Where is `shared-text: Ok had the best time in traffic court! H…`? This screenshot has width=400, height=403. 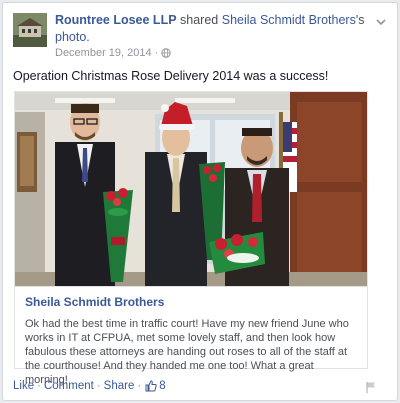 shared-text: Ok had the best time in traffic court! H… is located at coordinates (187, 352).